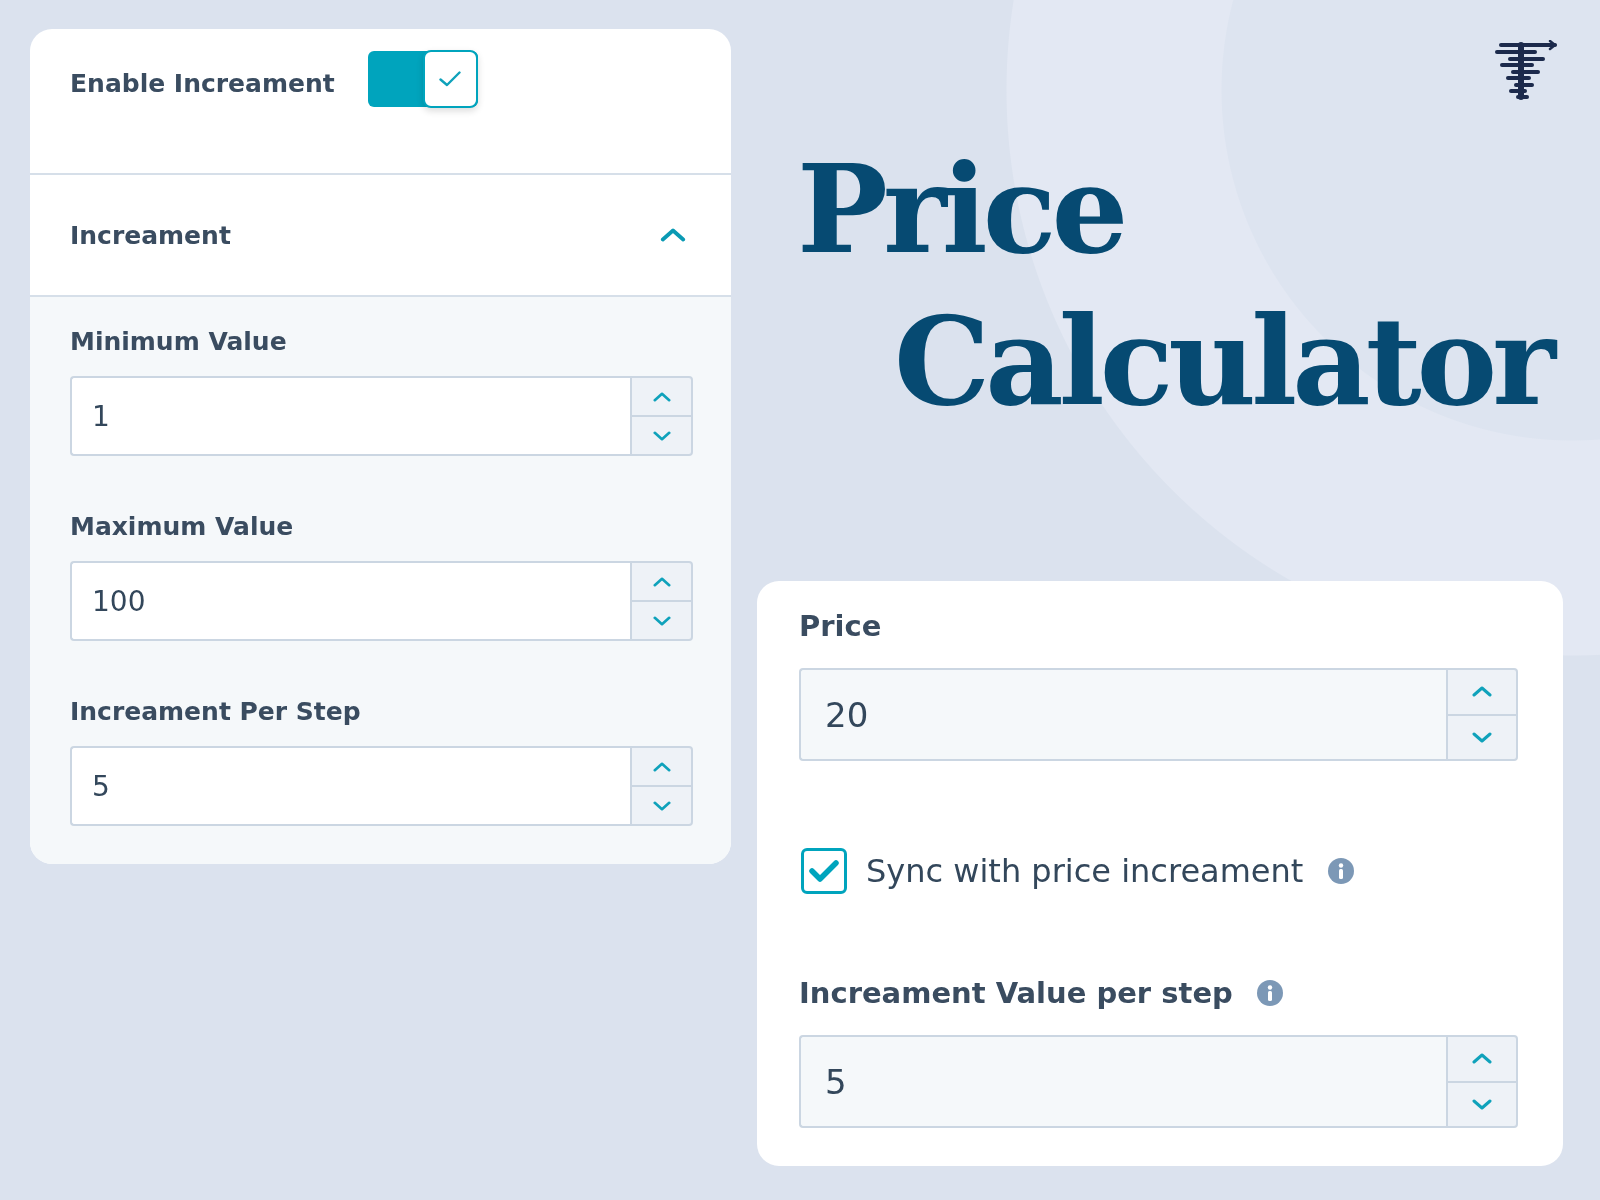  I want to click on logo-icon, so click(1527, 70).